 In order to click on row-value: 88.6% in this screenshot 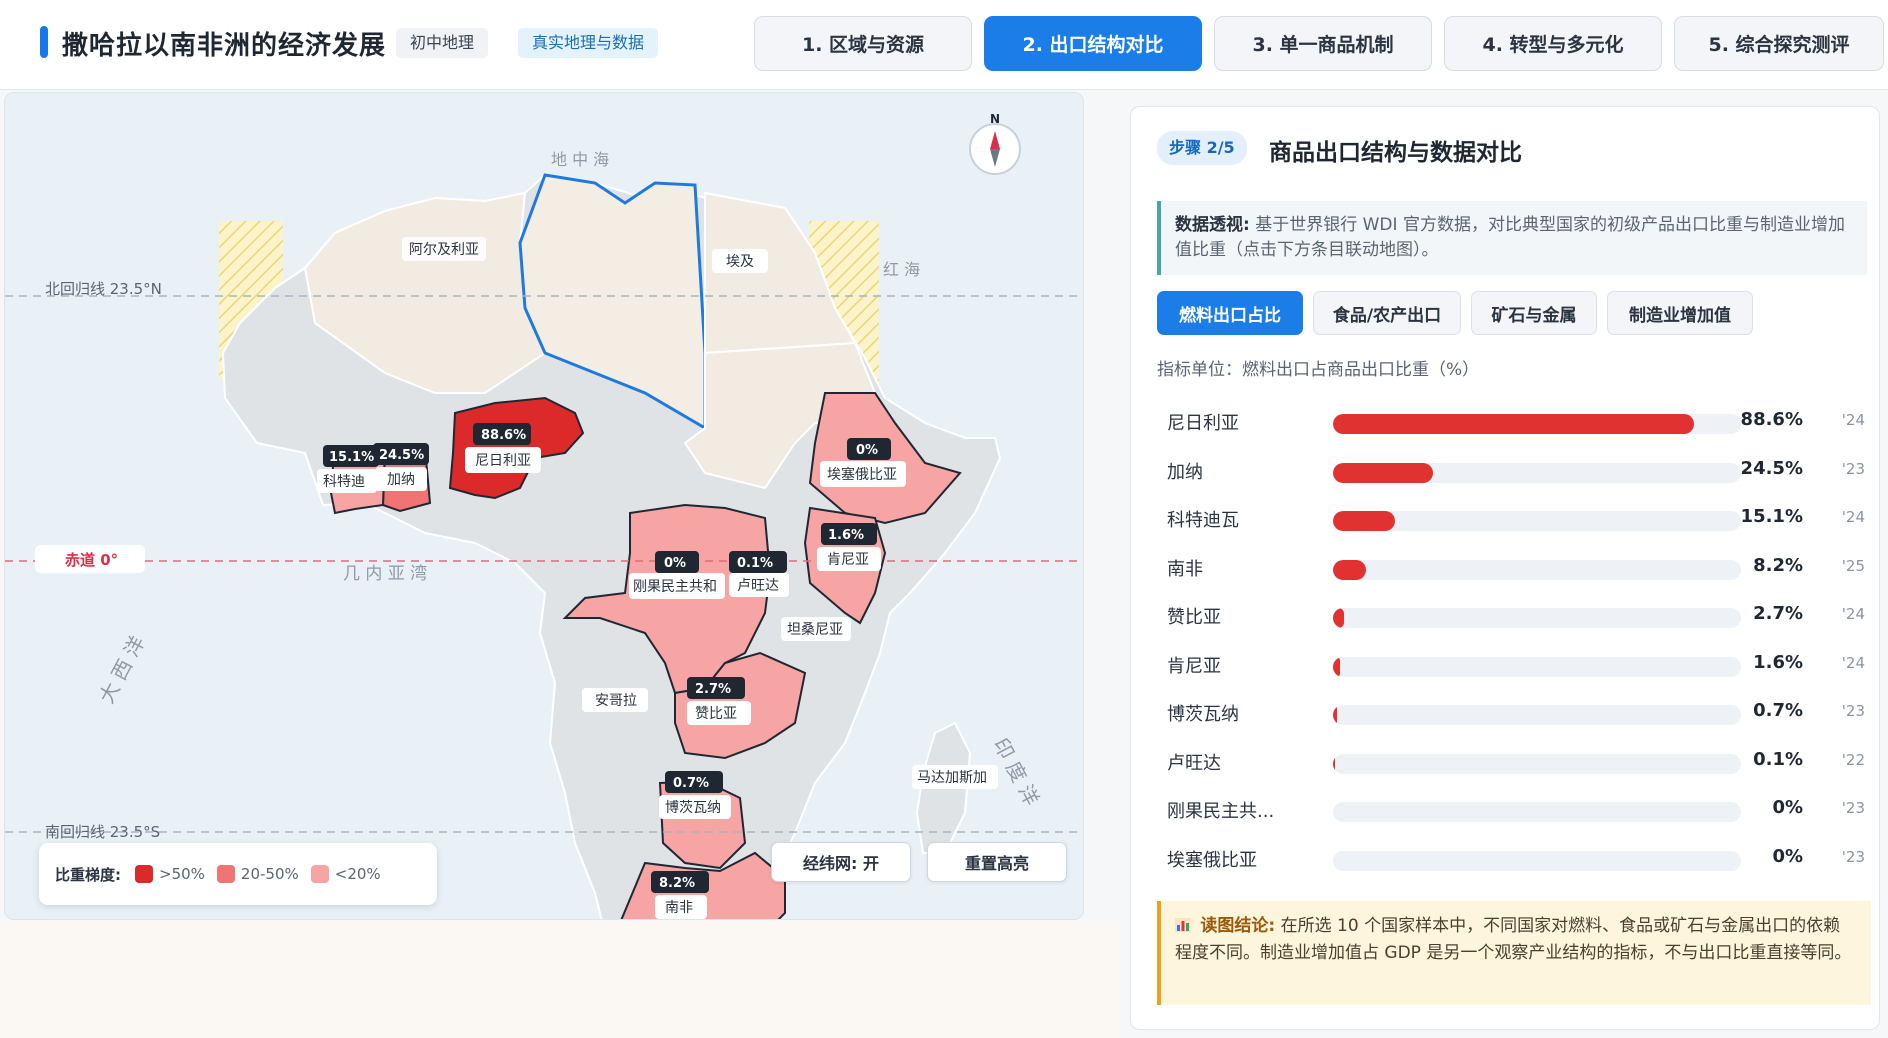, I will do `click(1771, 419)`.